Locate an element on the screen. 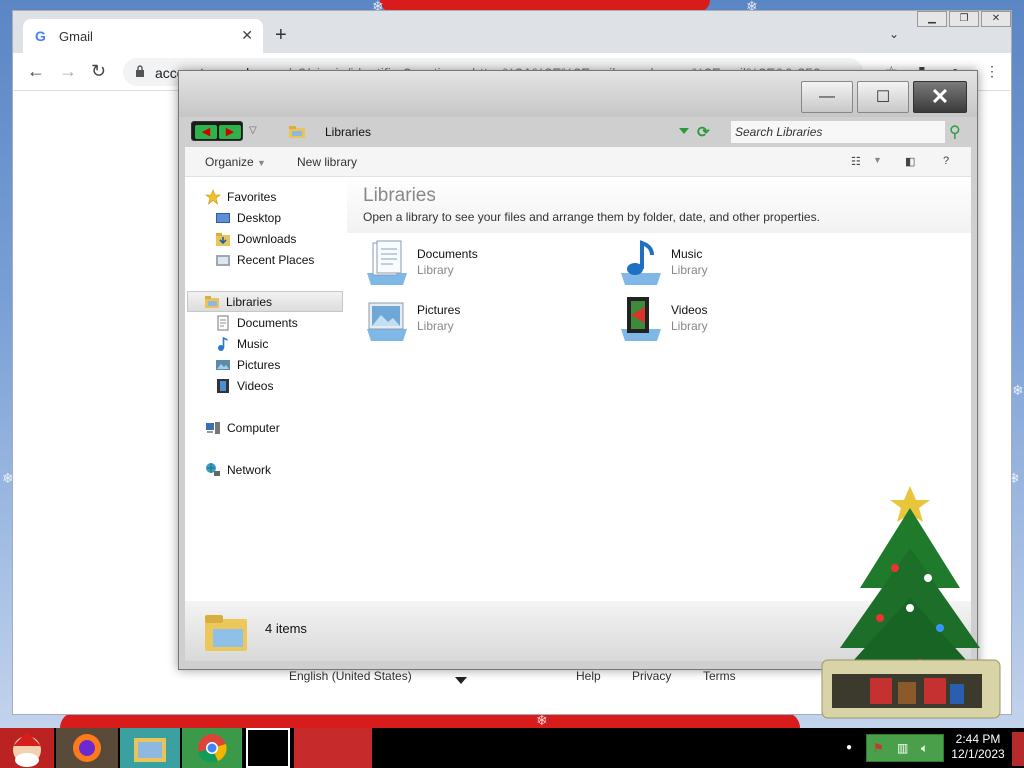 Image resolution: width=1024 pixels, height=768 pixels. preview-pane-icon: ◧ is located at coordinates (910, 161).